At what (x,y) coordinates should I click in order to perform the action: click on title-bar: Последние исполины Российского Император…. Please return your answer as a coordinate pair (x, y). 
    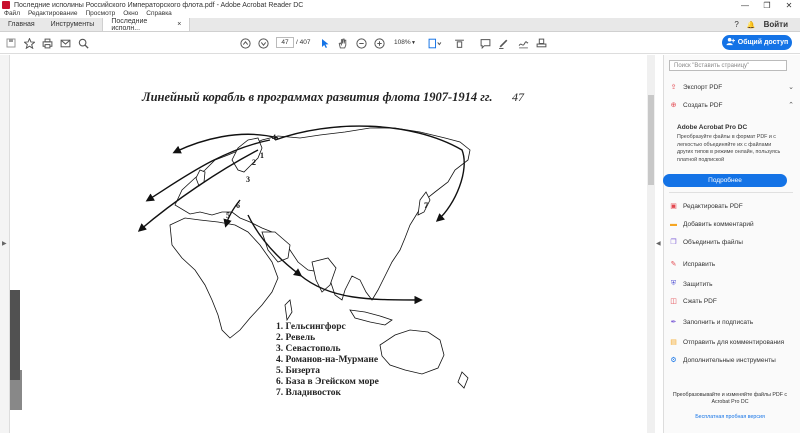
    Looking at the image, I should click on (400, 5).